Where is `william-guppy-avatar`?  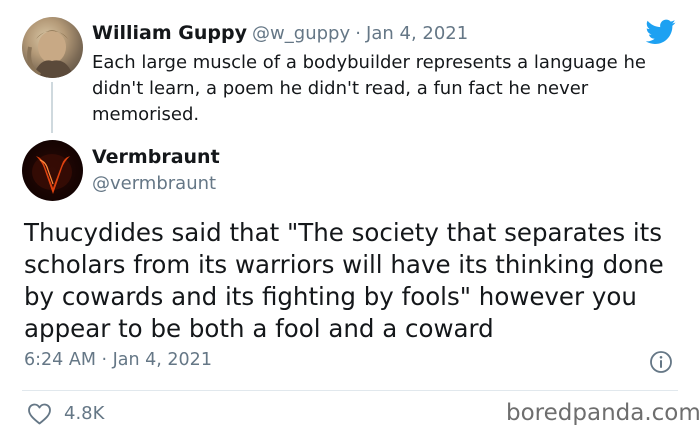
william-guppy-avatar is located at coordinates (52, 47).